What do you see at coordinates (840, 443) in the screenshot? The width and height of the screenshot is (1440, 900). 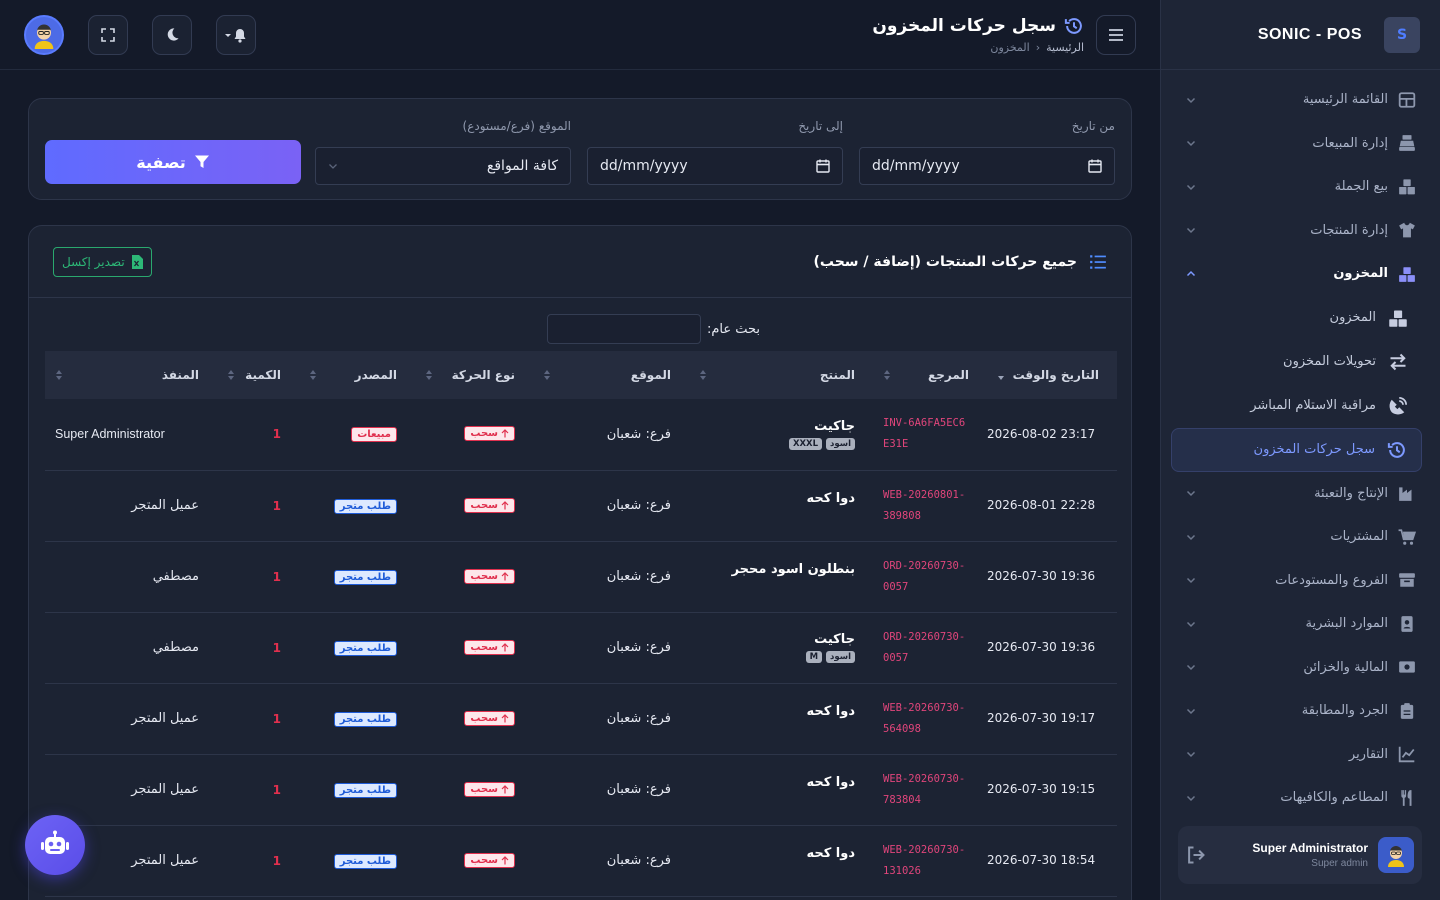 I see `variant-tag: اسود` at bounding box center [840, 443].